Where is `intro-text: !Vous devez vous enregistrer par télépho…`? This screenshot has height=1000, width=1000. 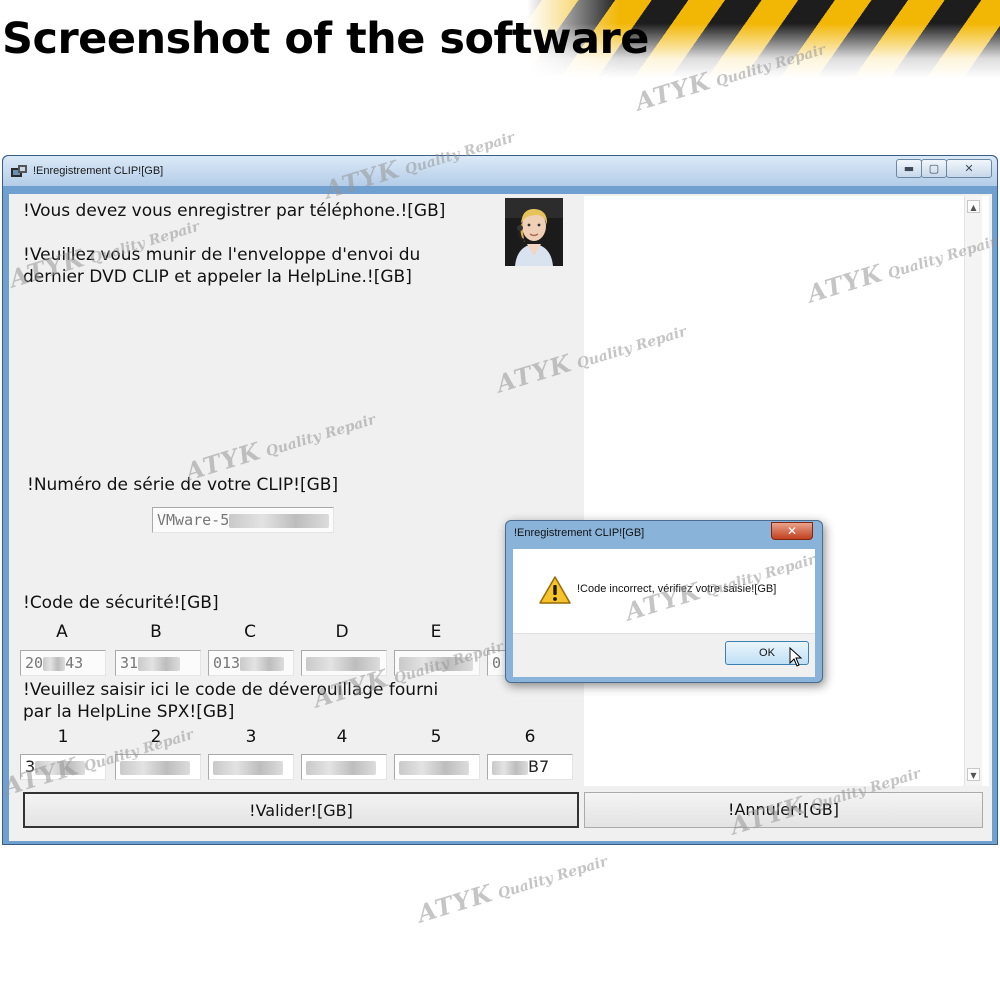
intro-text: !Vous devez vous enregistrer par télépho… is located at coordinates (234, 211).